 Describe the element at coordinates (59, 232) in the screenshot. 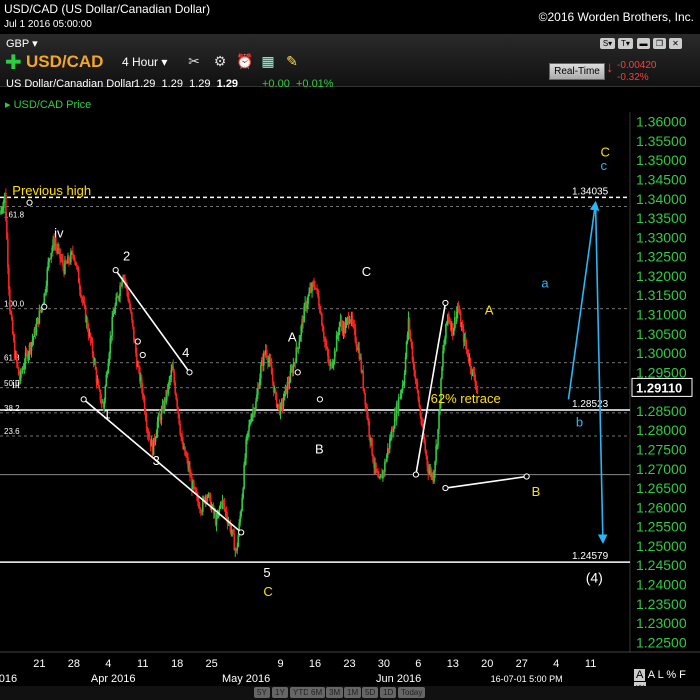

I see `wave-label: iv` at that location.